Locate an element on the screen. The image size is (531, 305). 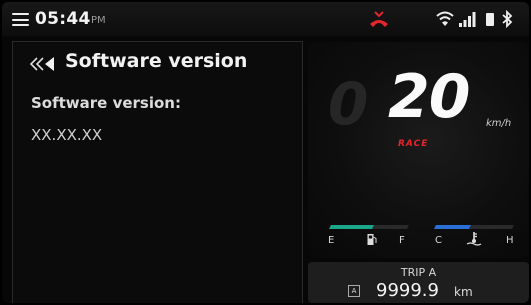
wifi-icon is located at coordinates (445, 18).